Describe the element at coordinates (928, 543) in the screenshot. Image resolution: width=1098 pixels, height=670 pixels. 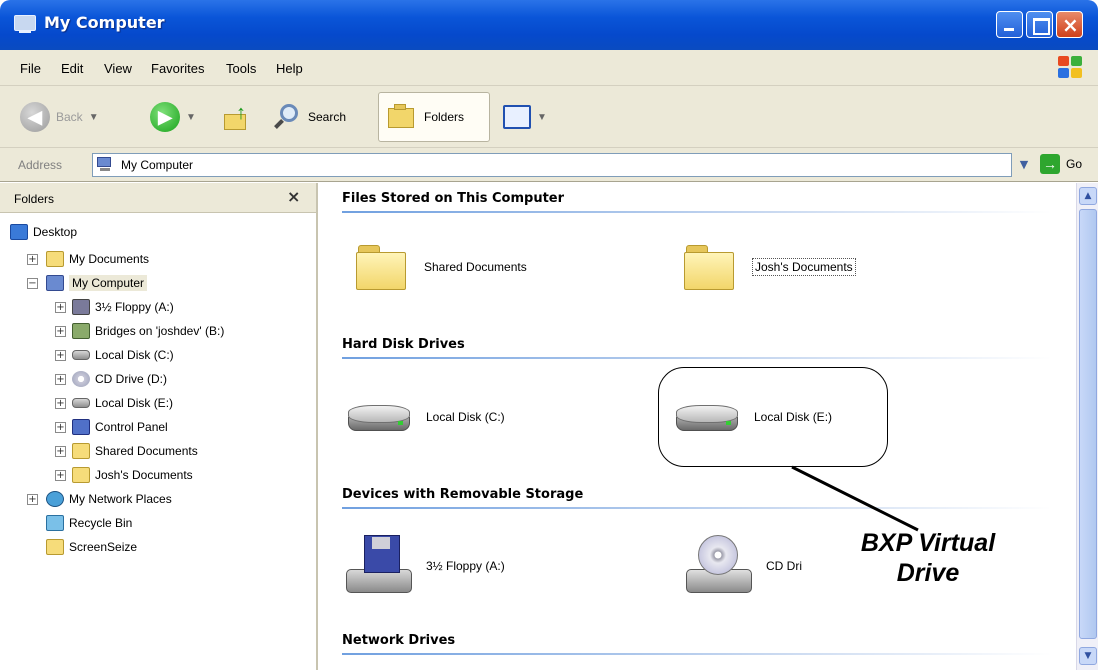
I see `annotation-line-1: BXP Virtual` at that location.